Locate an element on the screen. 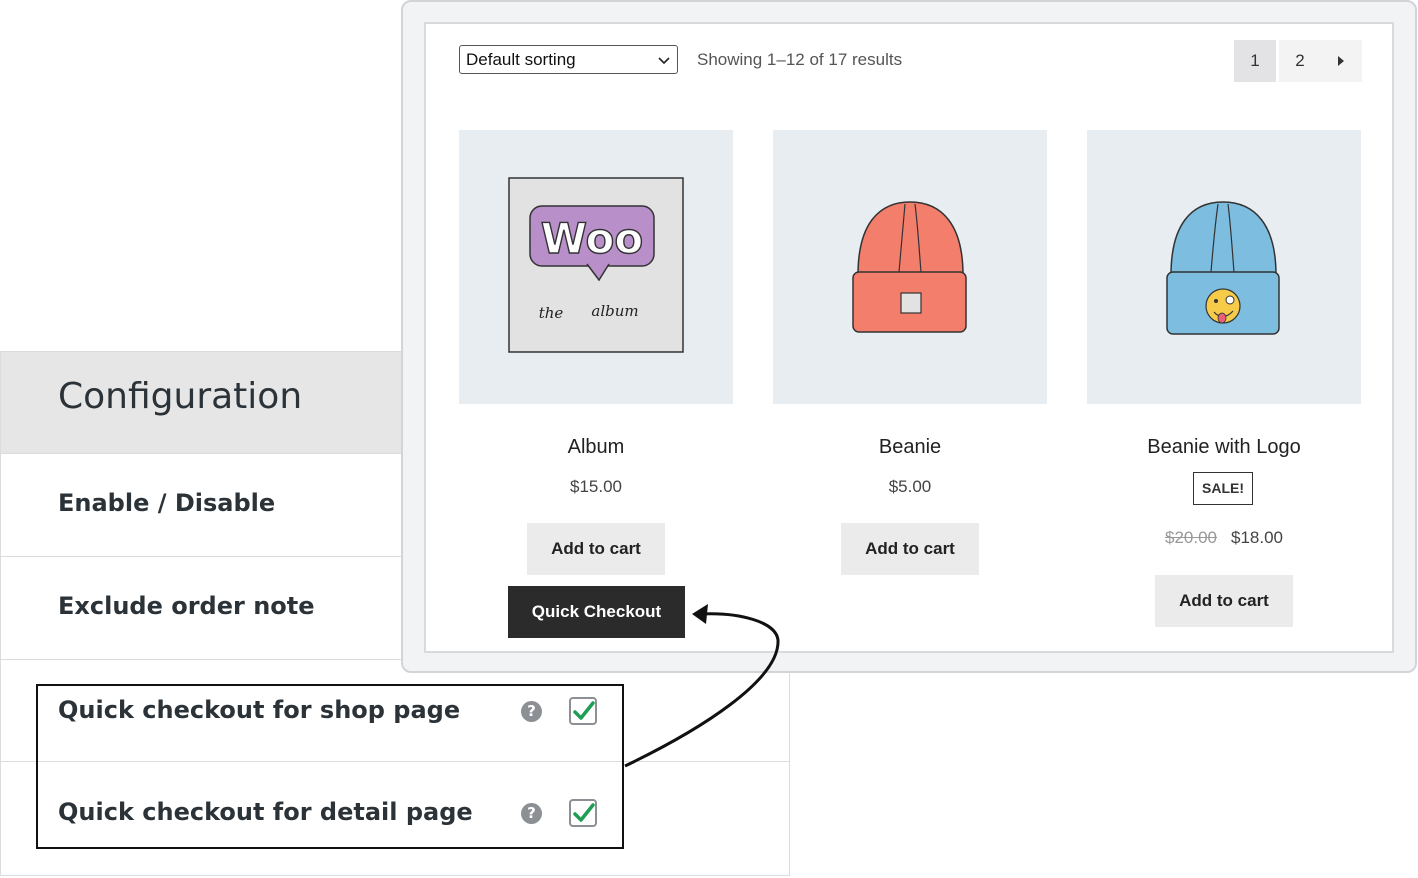 The width and height of the screenshot is (1418, 878). album-illustration: Woo the album is located at coordinates (596, 265).